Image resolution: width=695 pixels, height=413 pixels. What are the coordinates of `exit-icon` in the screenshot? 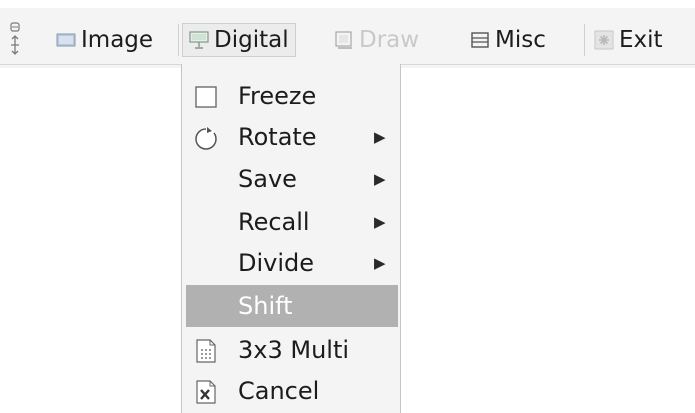 It's located at (604, 40).